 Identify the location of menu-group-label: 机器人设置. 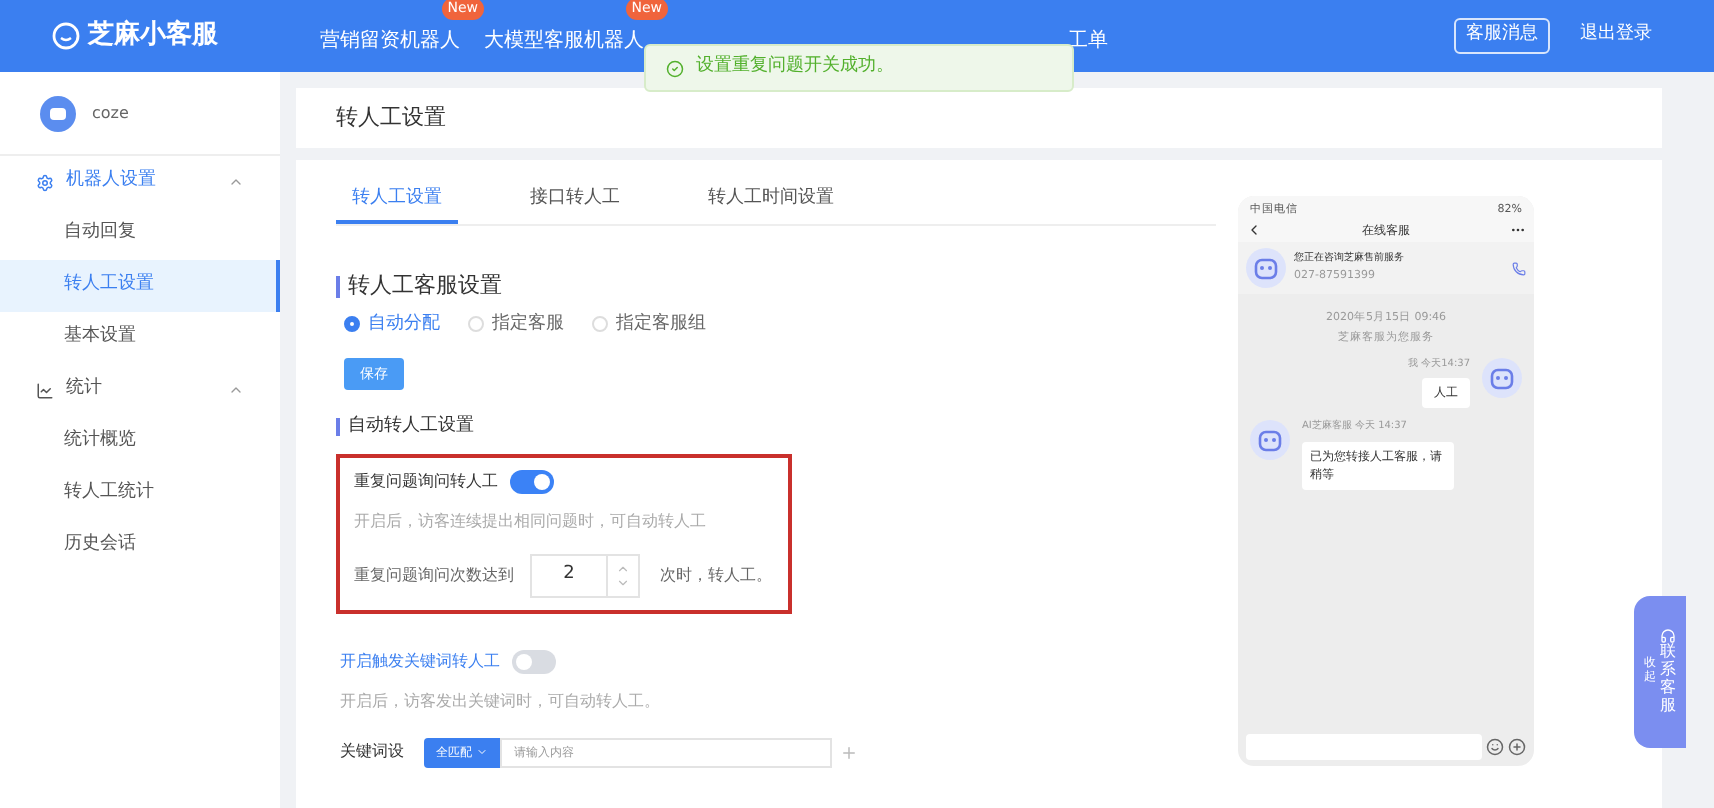
(111, 181).